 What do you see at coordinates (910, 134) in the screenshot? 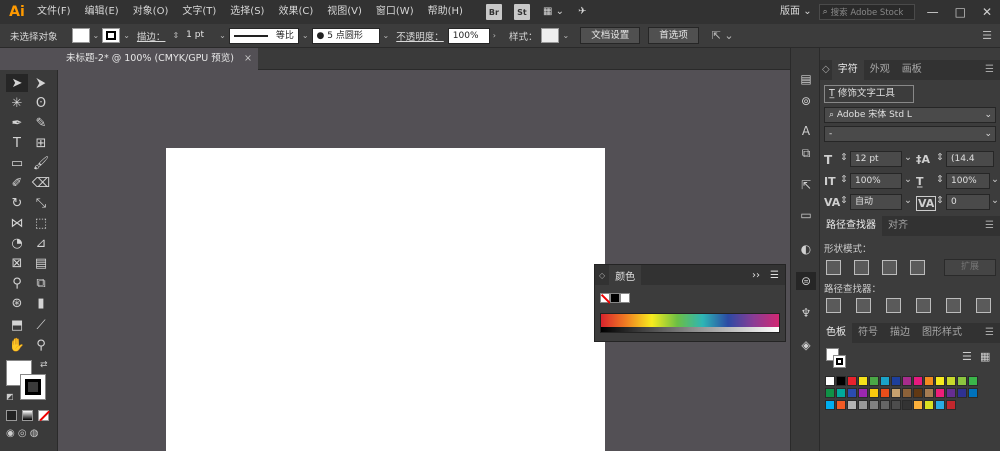
I see `font-style-select: - ⌄` at bounding box center [910, 134].